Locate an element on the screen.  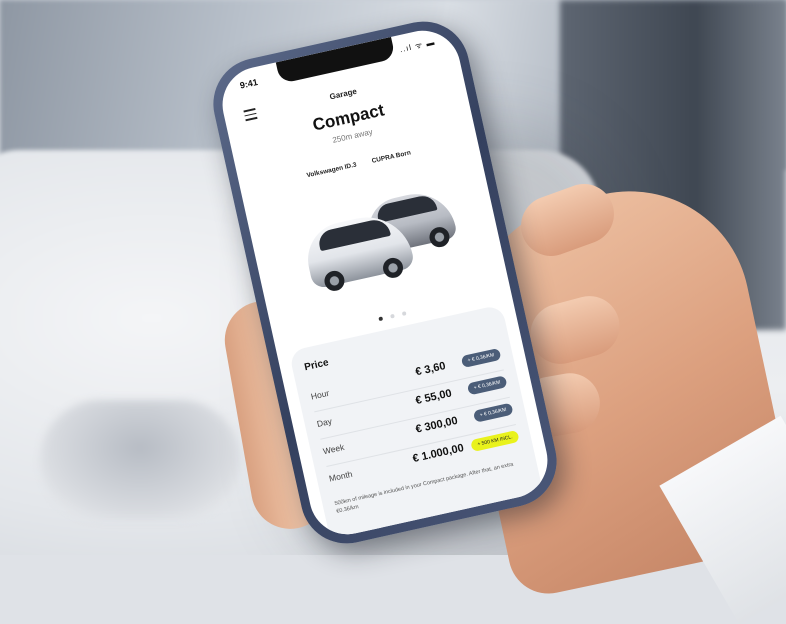
price-label: Day is located at coordinates (324, 422).